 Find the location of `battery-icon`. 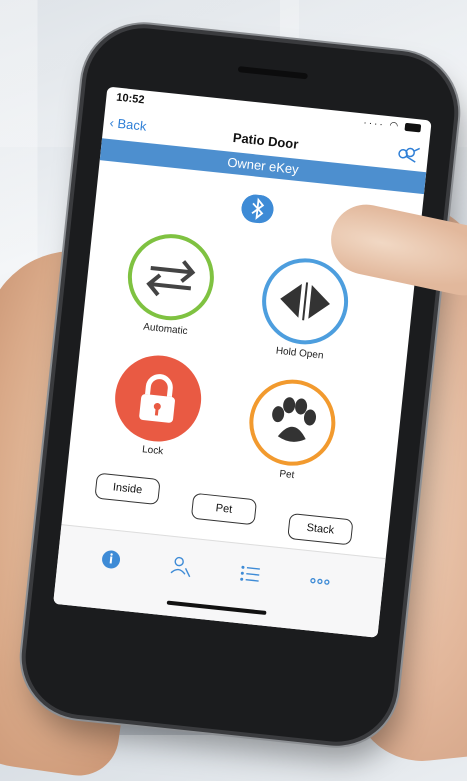

battery-icon is located at coordinates (413, 128).